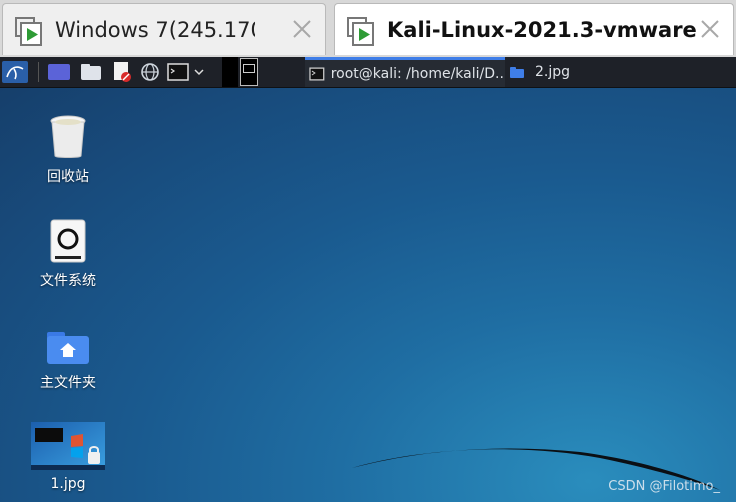  I want to click on drive-icon, so click(68, 240).